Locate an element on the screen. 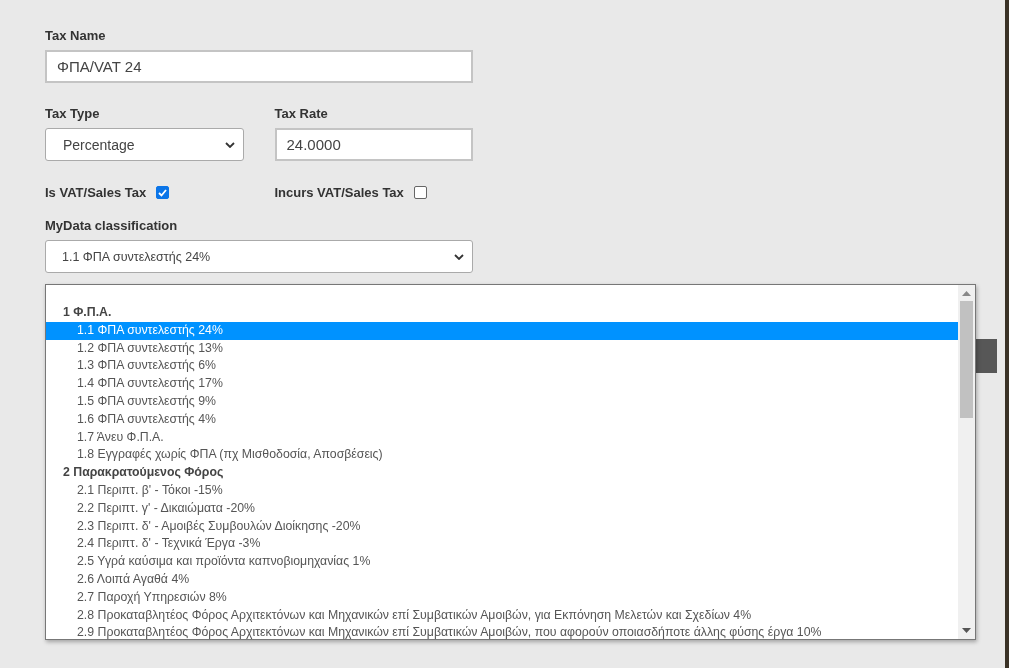 This screenshot has width=1009, height=668. dropdown-option: 2.3 Περιπτ. δ' - Αμοιβές Συμβουλών Διοίκησης -20% is located at coordinates (502, 526).